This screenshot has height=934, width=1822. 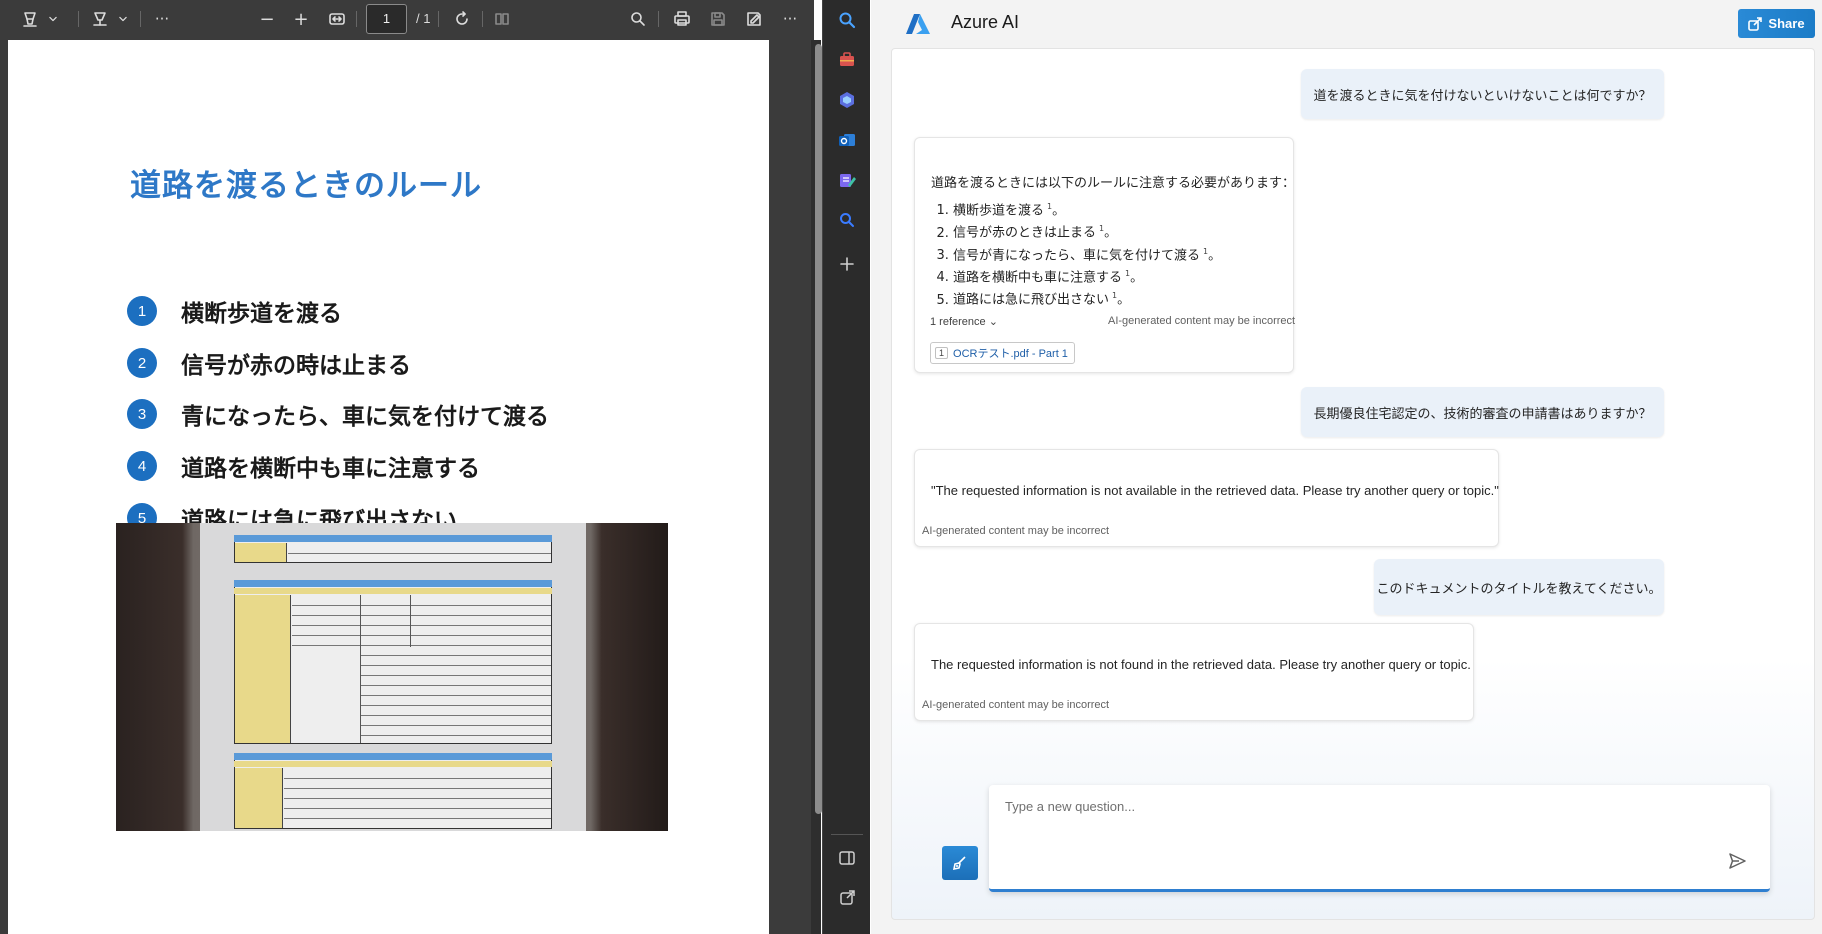 What do you see at coordinates (847, 898) in the screenshot?
I see `open-external-icon` at bounding box center [847, 898].